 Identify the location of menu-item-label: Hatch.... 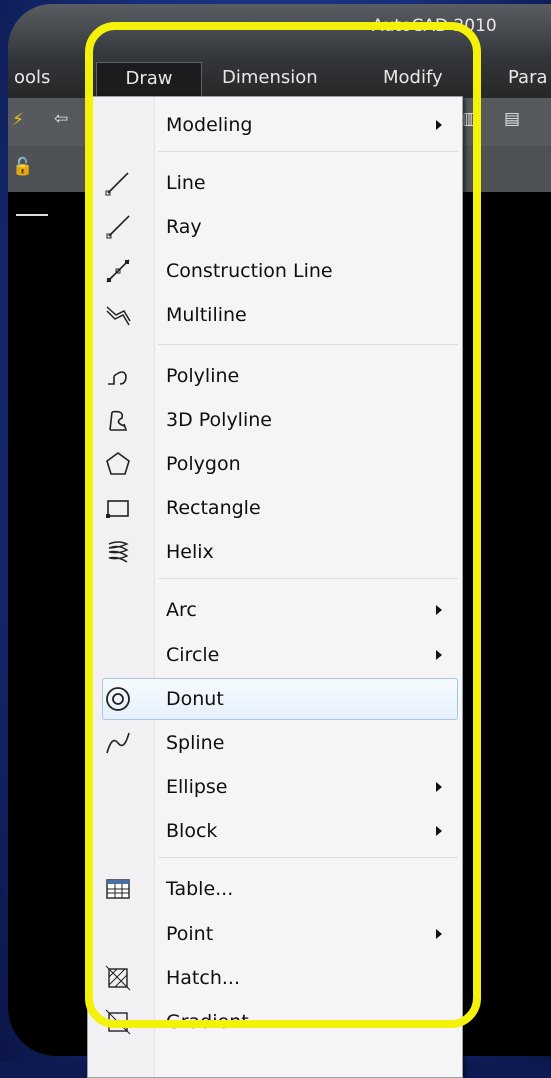
(203, 978).